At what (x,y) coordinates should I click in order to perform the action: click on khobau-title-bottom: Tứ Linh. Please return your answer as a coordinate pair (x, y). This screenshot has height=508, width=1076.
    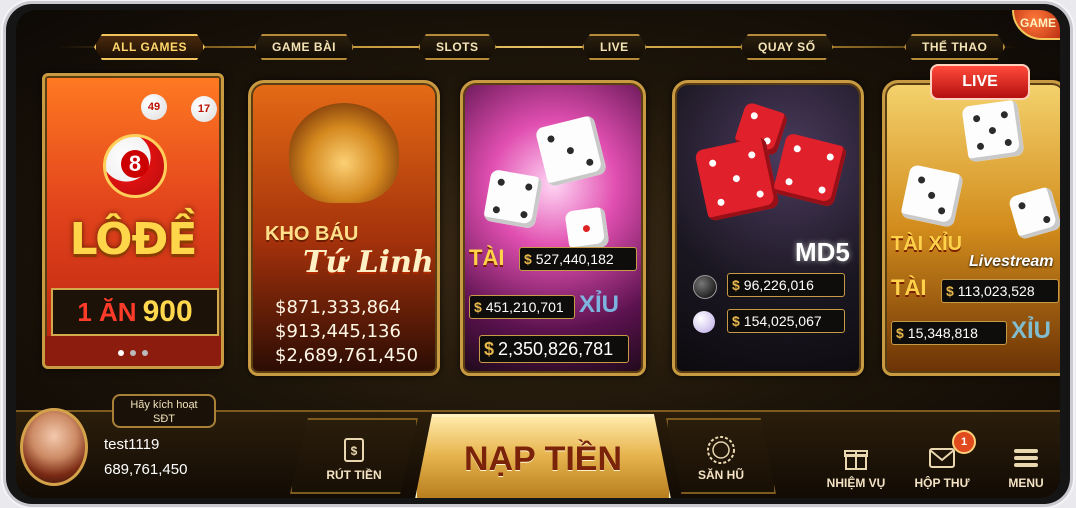
    Looking at the image, I should click on (368, 262).